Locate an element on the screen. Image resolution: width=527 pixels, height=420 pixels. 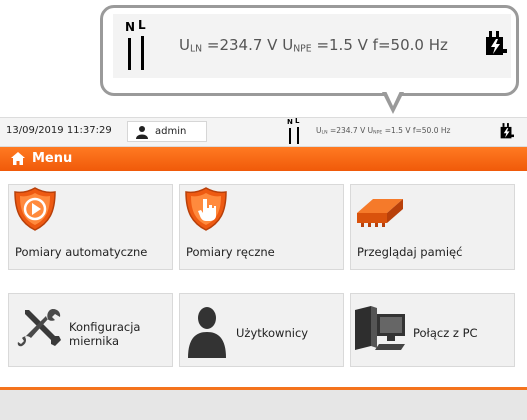
voltage-readout-text: ULN =234.7 V UNPE =1.5 V f=50.0 Hz is located at coordinates (313, 45).